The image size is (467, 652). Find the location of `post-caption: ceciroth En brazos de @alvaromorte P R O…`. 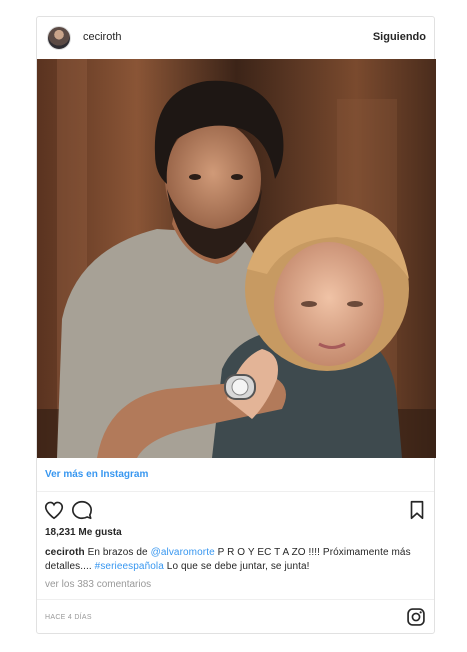

post-caption: ceciroth En brazos de @alvaromorte P R O… is located at coordinates (232, 560).